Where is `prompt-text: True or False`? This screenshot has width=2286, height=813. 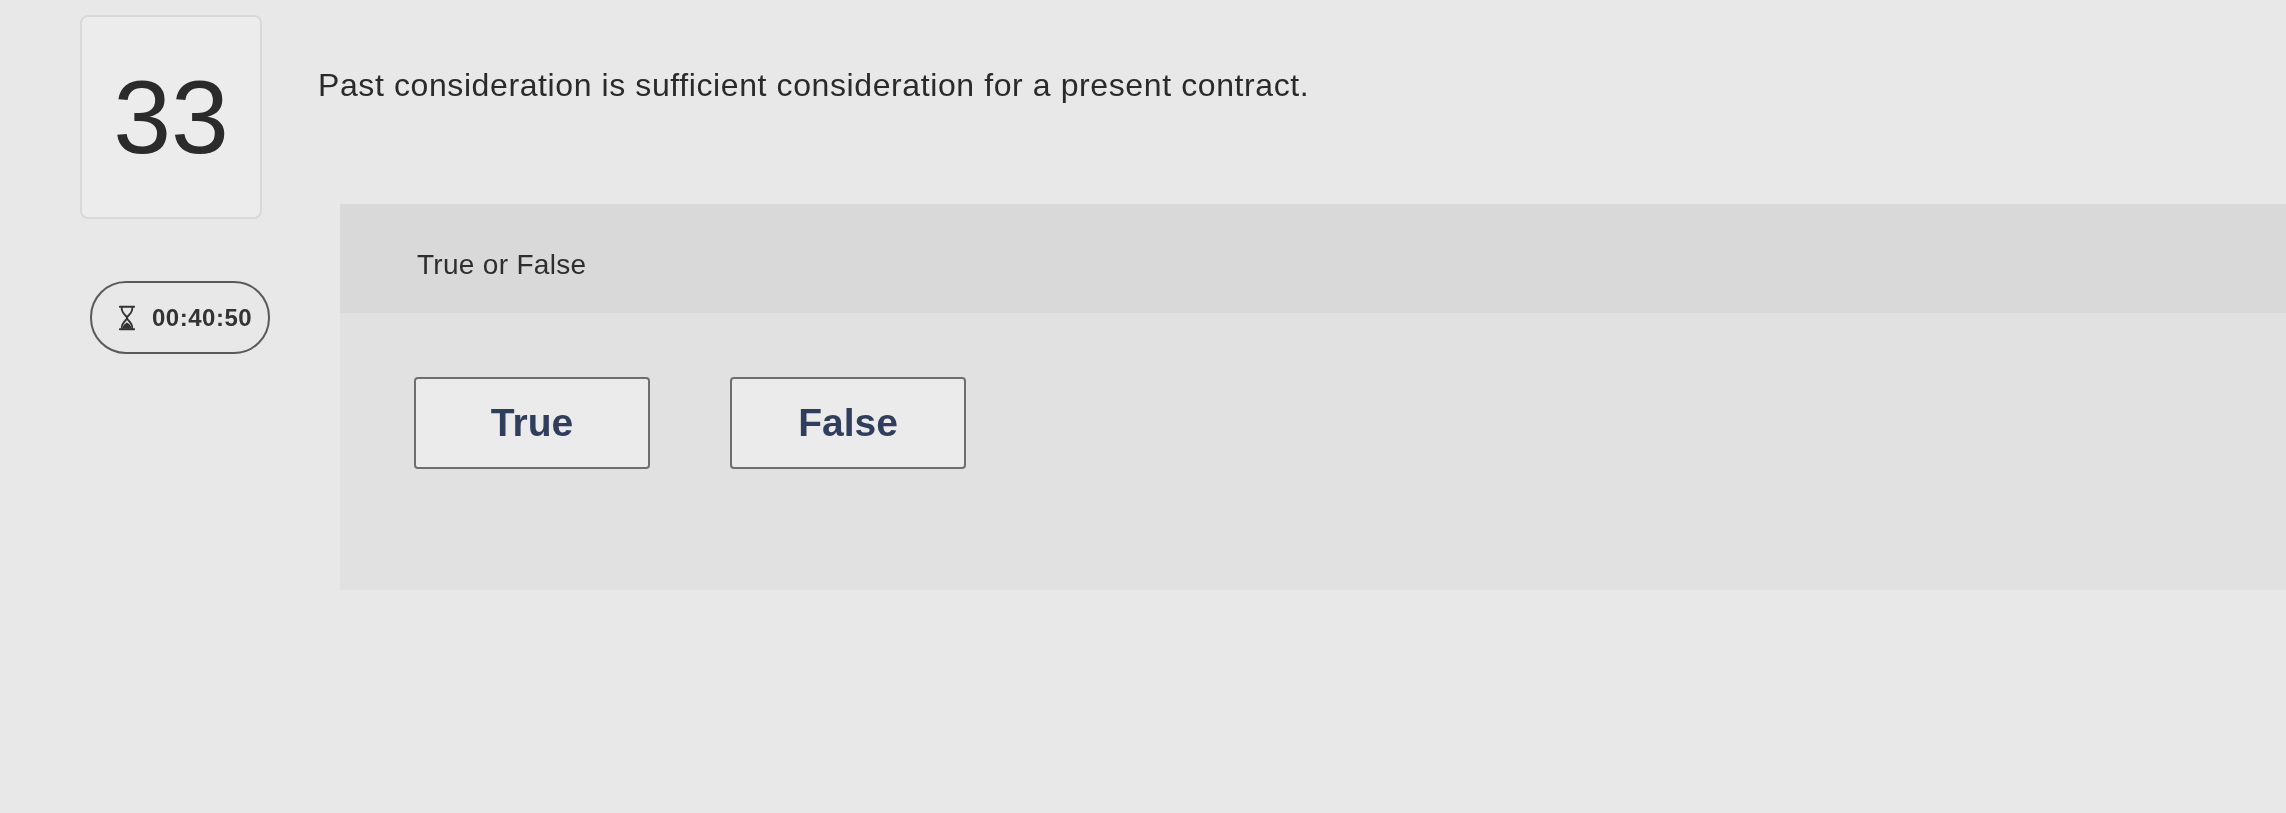 prompt-text: True or False is located at coordinates (502, 264).